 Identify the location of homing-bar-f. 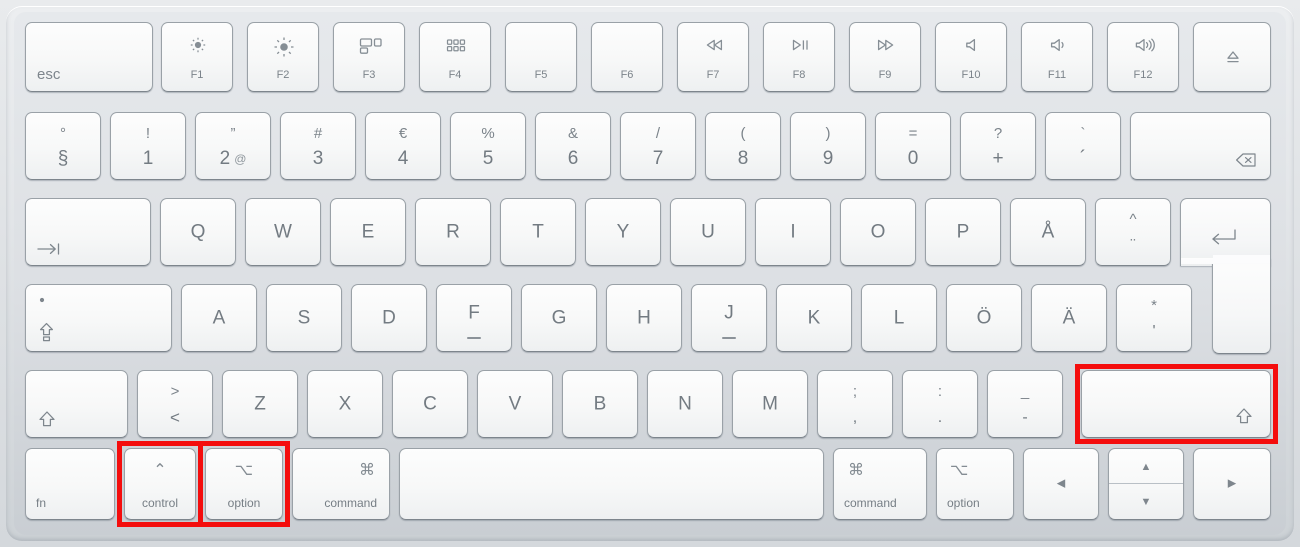
(474, 338).